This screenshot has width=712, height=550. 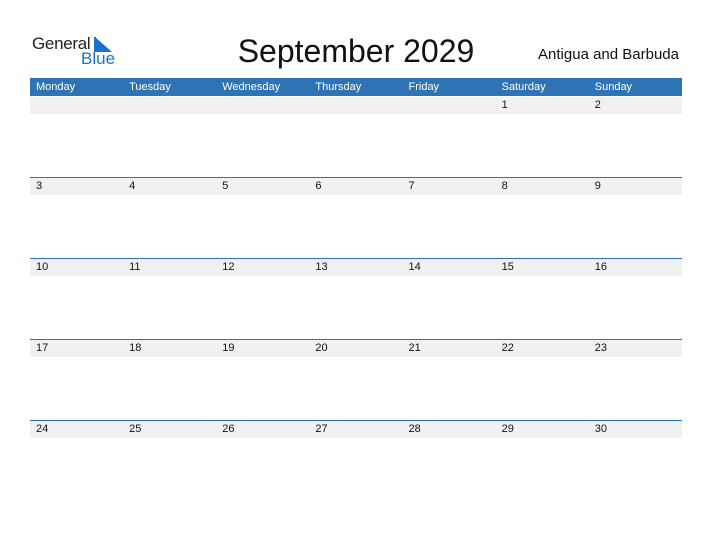 I want to click on day-cell: 26, so click(x=228, y=429).